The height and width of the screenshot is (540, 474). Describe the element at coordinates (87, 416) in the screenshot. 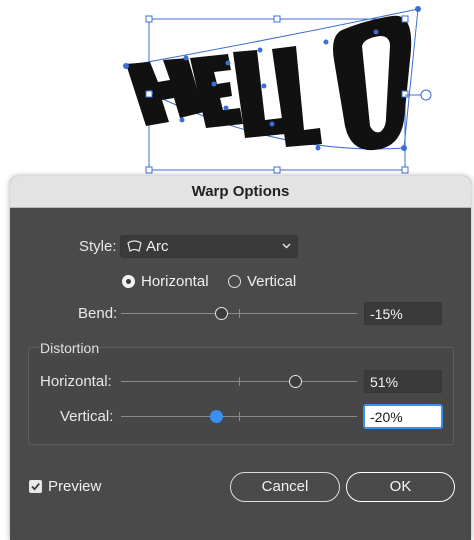

I see `vertical-distortion-label: Vertical:` at that location.